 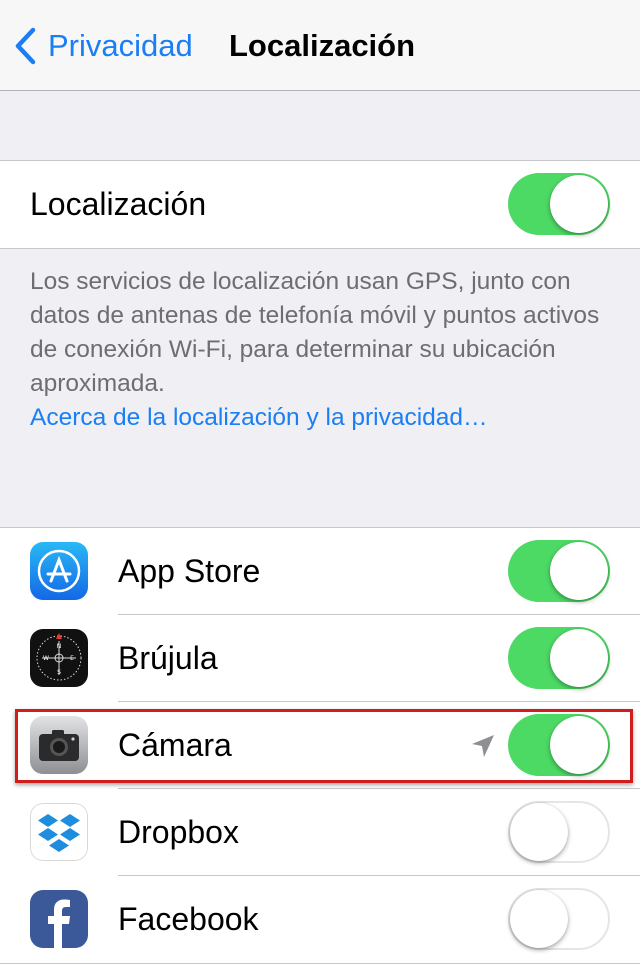 What do you see at coordinates (483, 746) in the screenshot?
I see `location-arrow-icon` at bounding box center [483, 746].